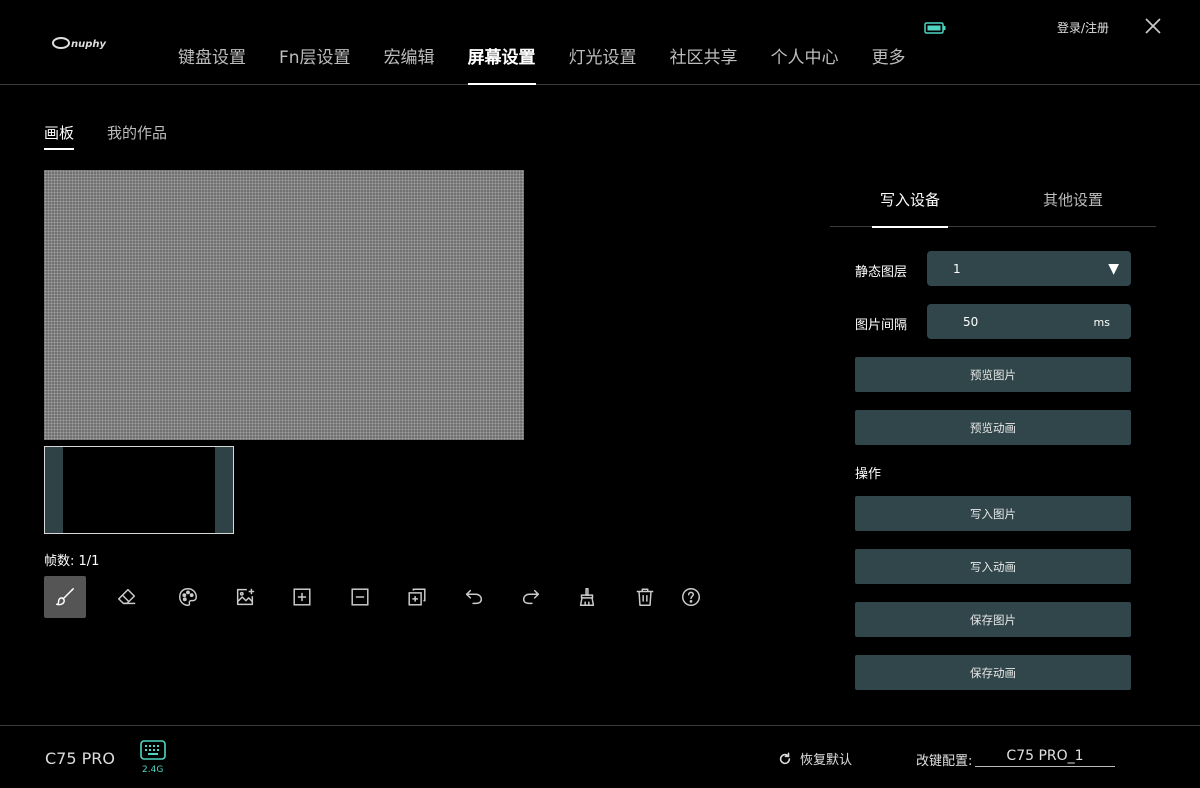 The height and width of the screenshot is (788, 1200). I want to click on copy-frame-tool, so click(417, 597).